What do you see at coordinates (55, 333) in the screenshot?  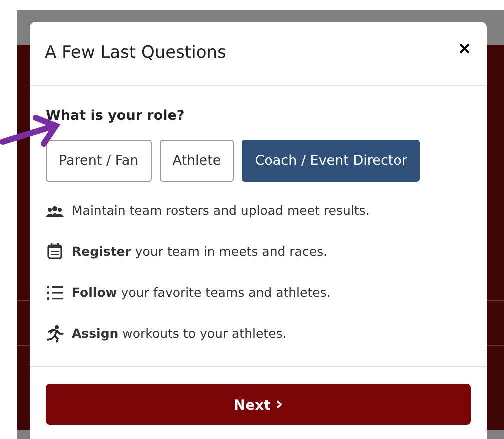 I see `runner-icon` at bounding box center [55, 333].